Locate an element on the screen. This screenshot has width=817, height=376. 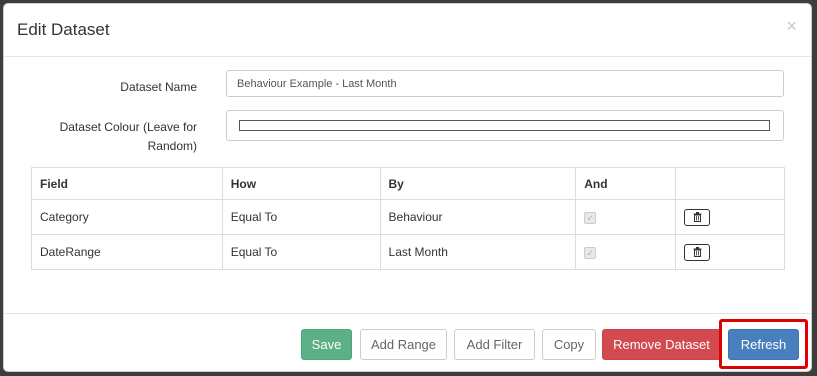
colour-swatch is located at coordinates (504, 125).